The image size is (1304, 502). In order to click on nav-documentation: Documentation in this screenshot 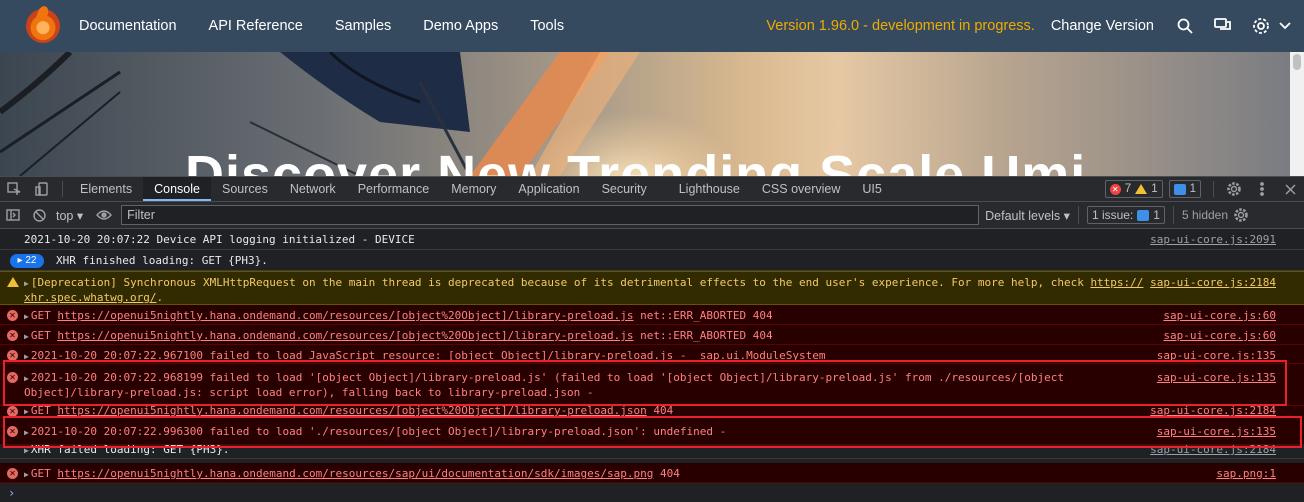, I will do `click(128, 26)`.